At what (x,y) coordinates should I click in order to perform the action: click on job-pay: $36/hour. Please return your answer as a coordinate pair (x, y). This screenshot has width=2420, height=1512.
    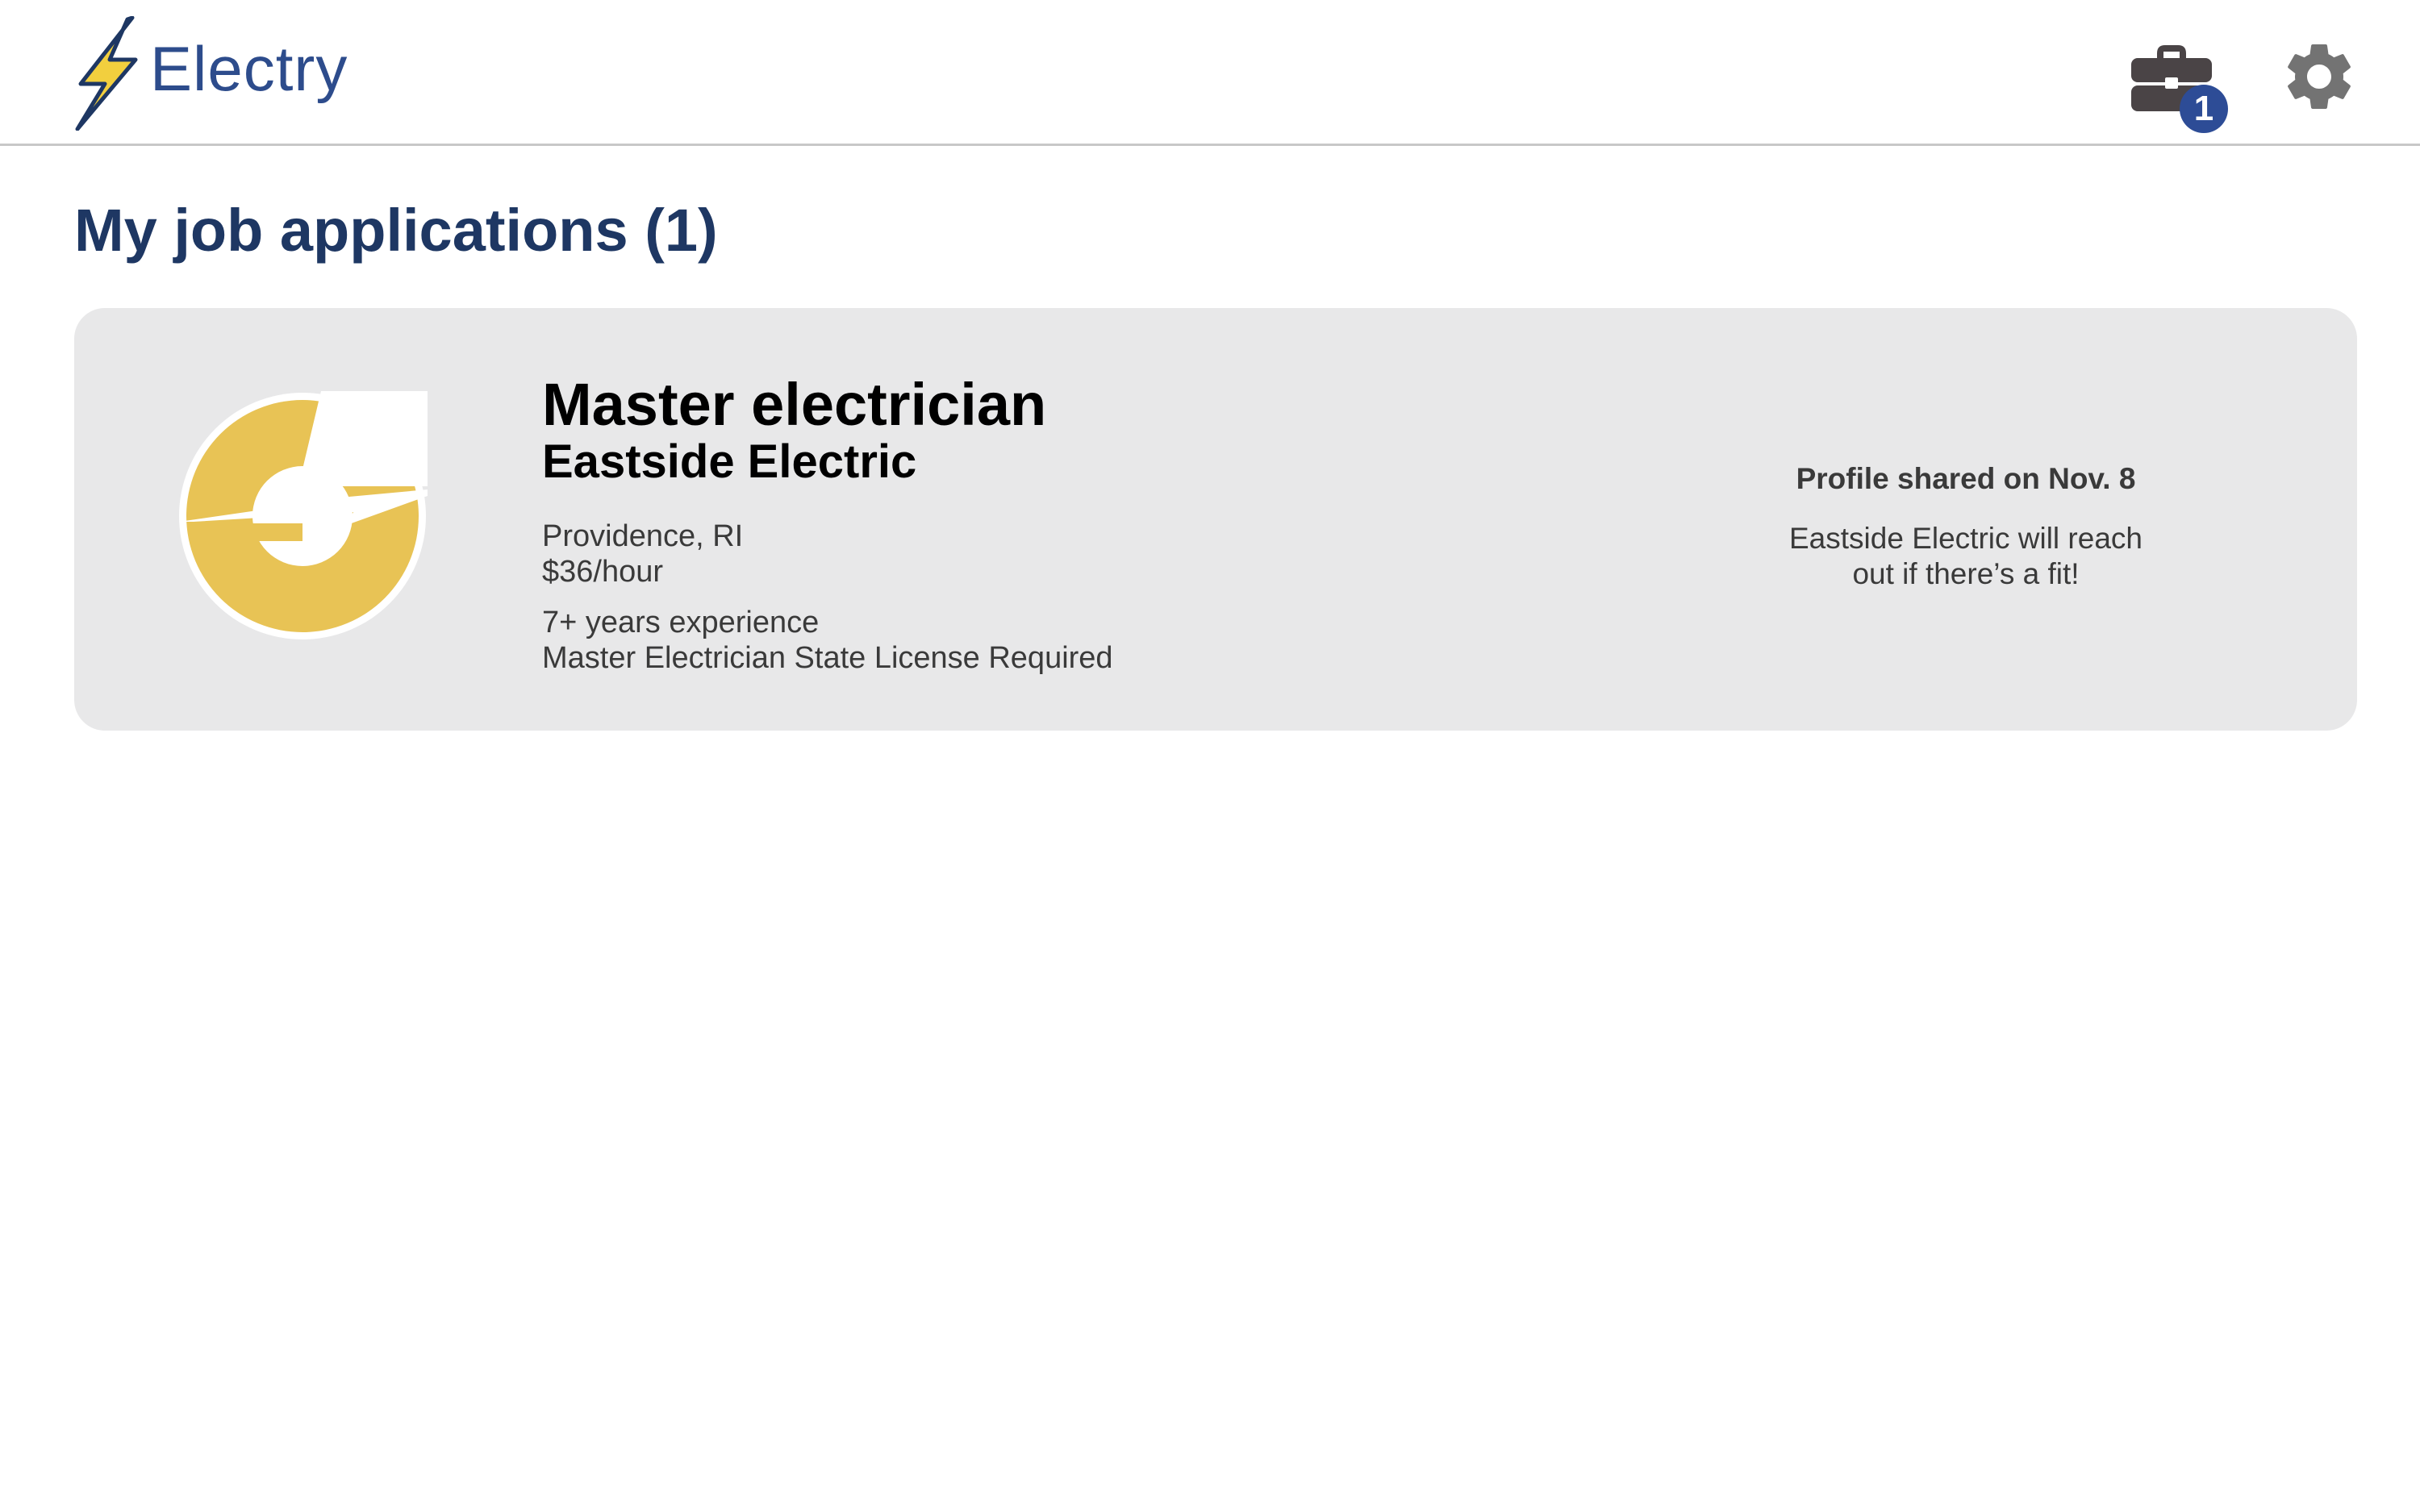
    Looking at the image, I should click on (603, 572).